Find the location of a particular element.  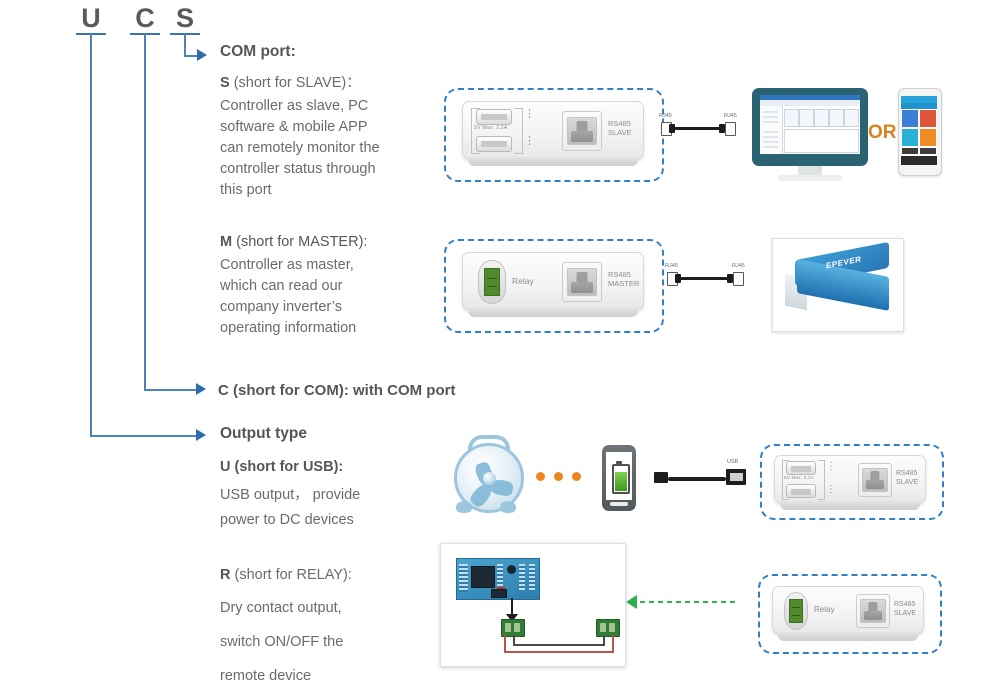

relay-title: R (short for RELAY): is located at coordinates (286, 575).